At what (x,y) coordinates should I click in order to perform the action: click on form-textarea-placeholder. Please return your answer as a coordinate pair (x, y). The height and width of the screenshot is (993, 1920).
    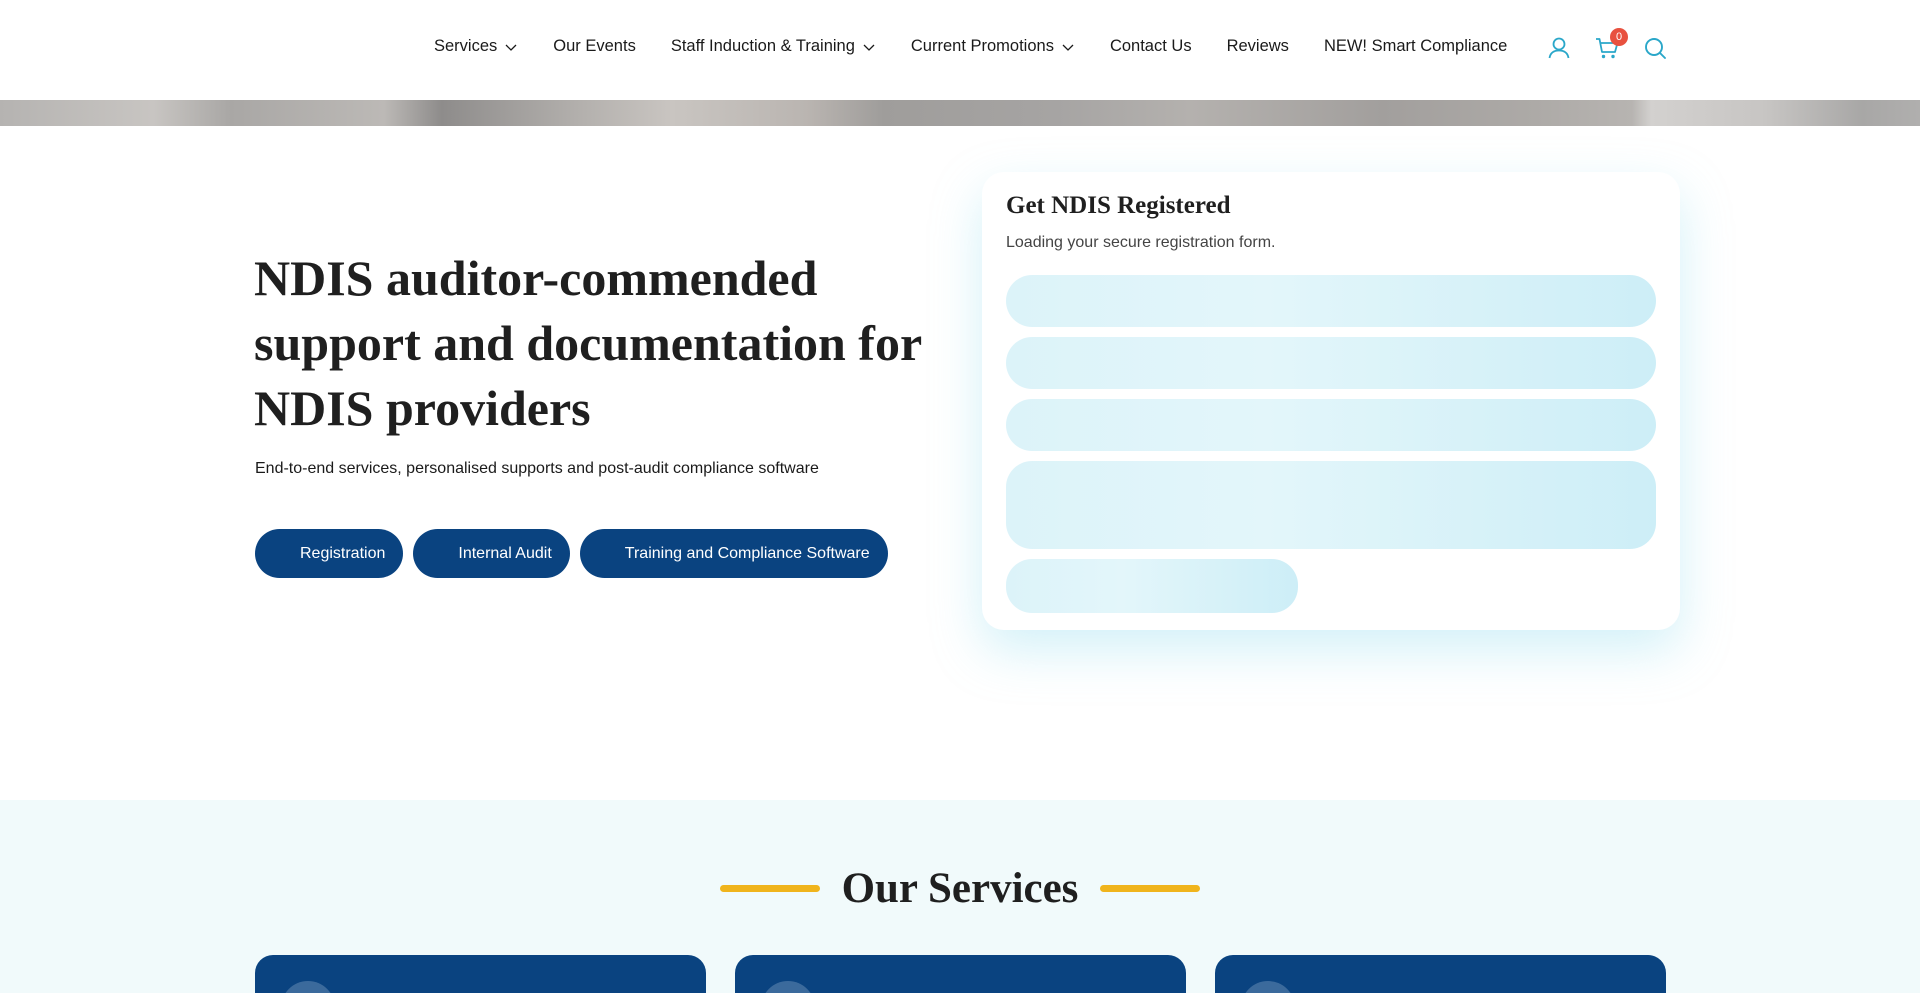
    Looking at the image, I should click on (1331, 505).